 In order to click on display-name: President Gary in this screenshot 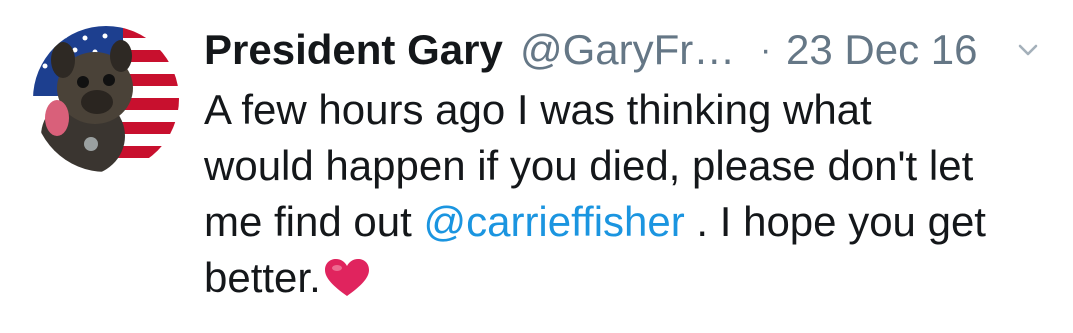, I will do `click(353, 50)`.